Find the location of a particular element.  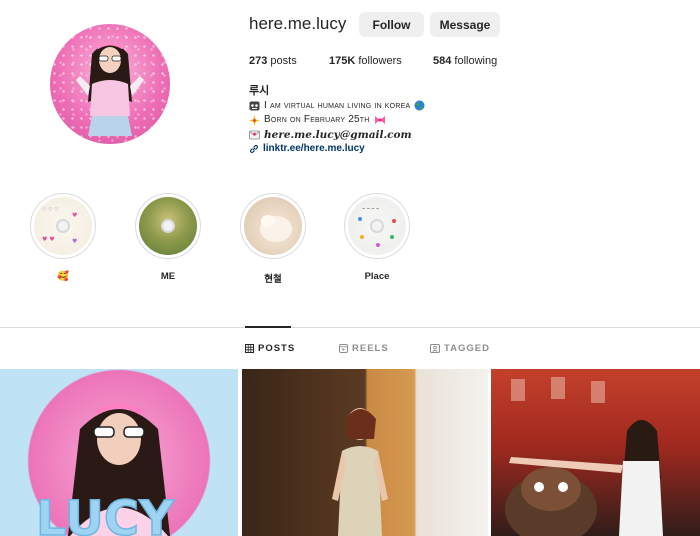

posts-count: 273 posts is located at coordinates (273, 61).